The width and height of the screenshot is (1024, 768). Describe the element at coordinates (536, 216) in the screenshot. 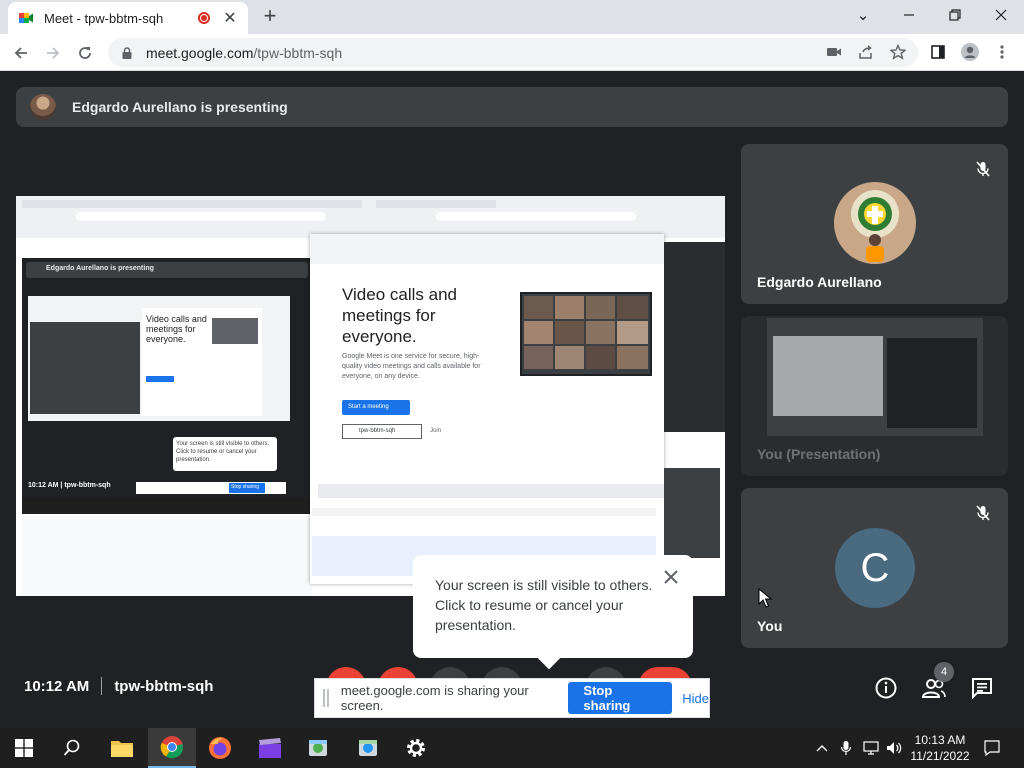

I see `shared-address-bar-right` at that location.